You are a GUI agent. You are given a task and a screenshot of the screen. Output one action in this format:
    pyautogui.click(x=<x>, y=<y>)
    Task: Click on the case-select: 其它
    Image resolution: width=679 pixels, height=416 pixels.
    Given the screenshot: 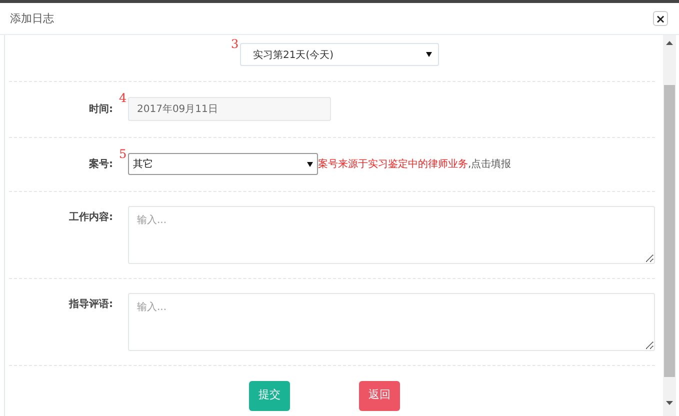 What is the action you would take?
    pyautogui.click(x=223, y=164)
    